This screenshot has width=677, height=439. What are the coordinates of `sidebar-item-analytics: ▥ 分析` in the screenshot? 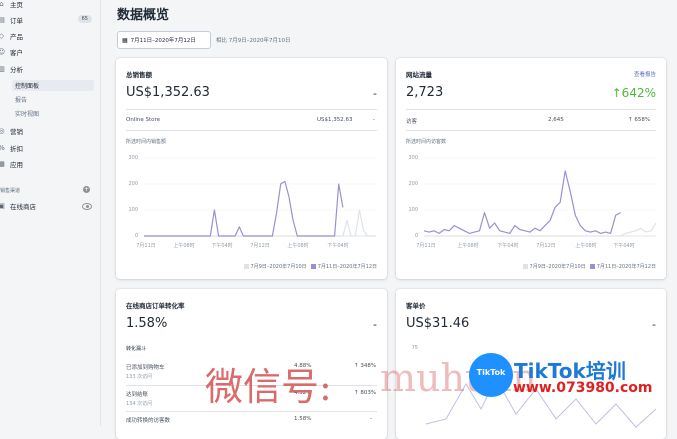 It's located at (11, 69).